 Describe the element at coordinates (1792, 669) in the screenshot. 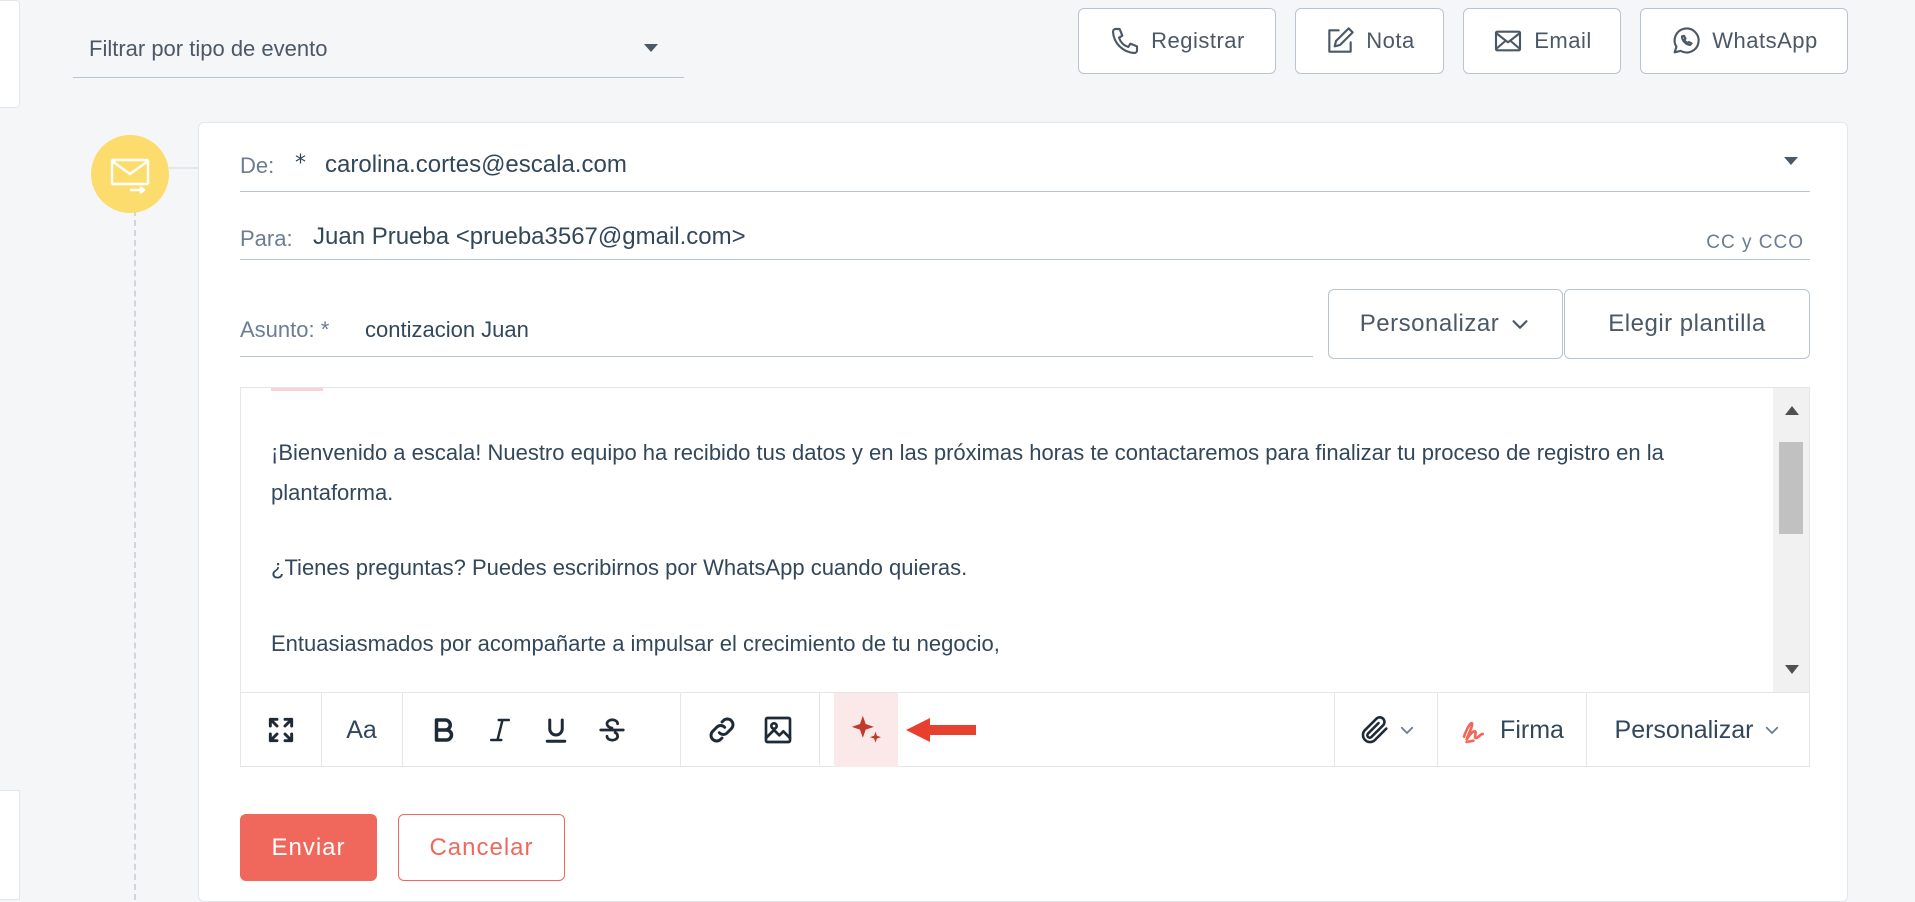

I see `scroll-down-icon` at that location.